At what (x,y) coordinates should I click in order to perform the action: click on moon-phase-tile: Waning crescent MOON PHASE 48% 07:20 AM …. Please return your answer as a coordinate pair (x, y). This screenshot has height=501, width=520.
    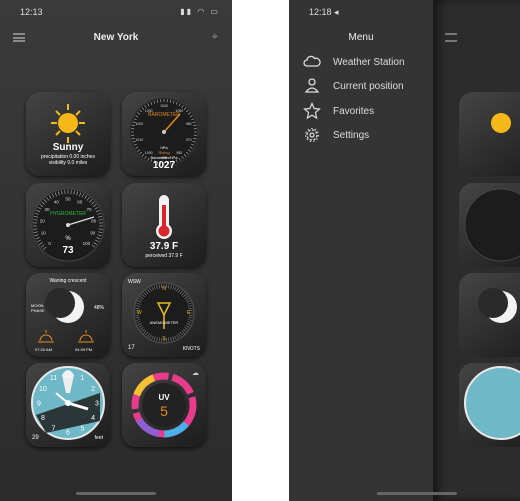
    Looking at the image, I should click on (68, 315).